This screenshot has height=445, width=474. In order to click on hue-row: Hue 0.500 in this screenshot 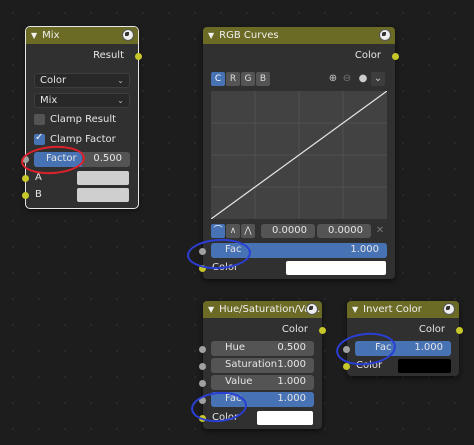, I will do `click(260, 349)`.